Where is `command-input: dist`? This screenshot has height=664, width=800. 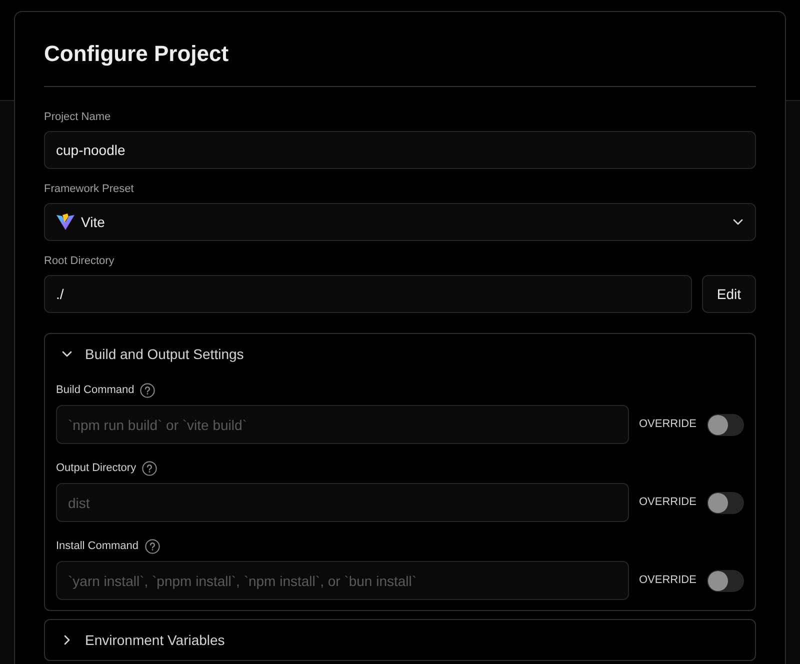
command-input: dist is located at coordinates (342, 502).